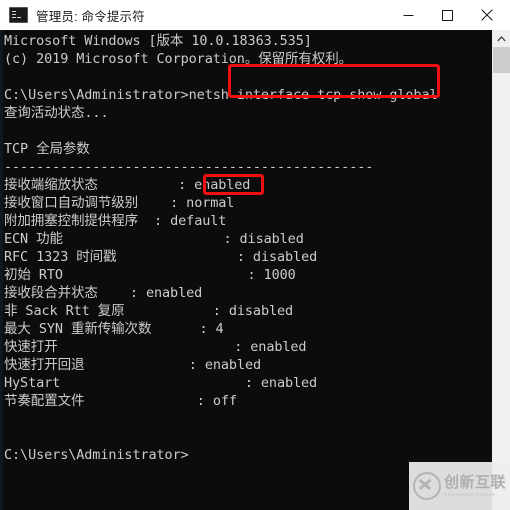 The image size is (510, 510). I want to click on scrollbar-thumb, so click(501, 60).